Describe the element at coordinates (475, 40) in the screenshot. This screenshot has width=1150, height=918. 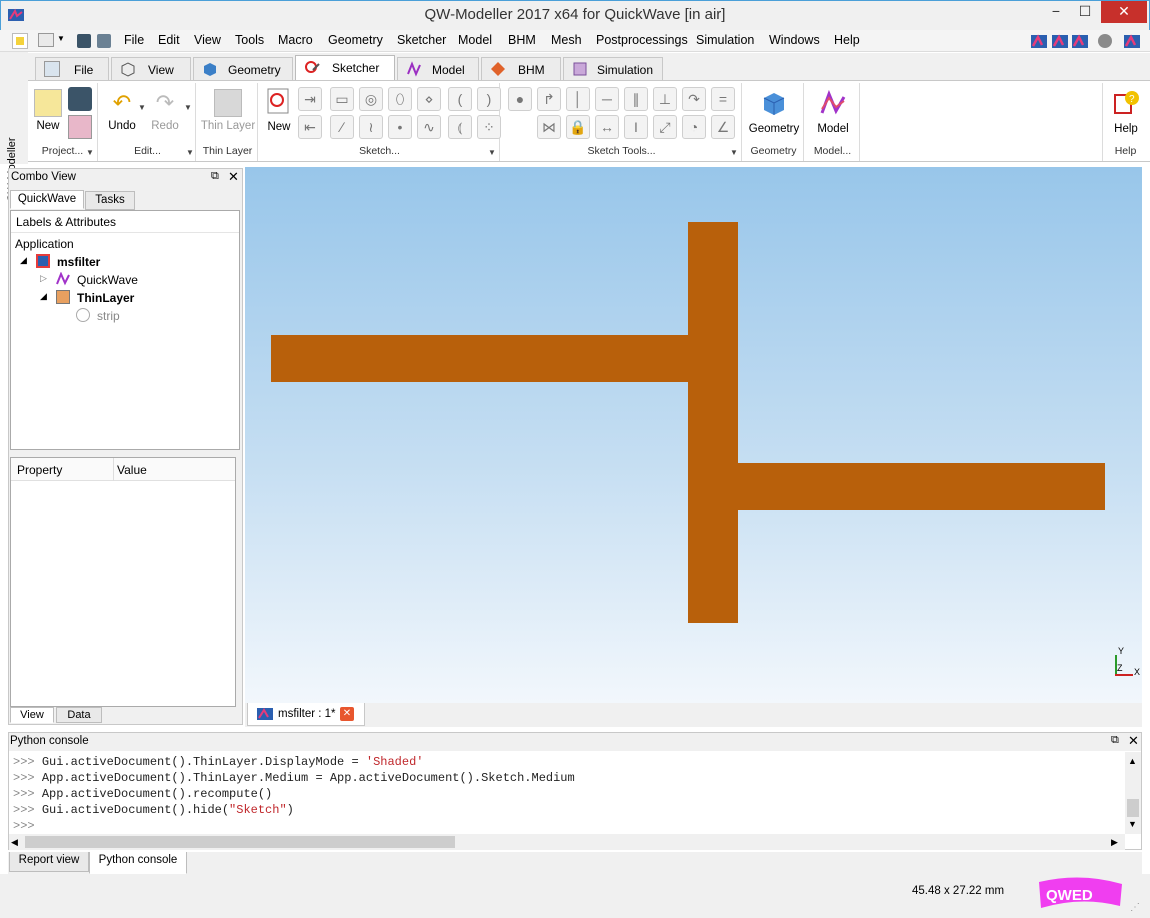
I see `menu-model: Model` at that location.